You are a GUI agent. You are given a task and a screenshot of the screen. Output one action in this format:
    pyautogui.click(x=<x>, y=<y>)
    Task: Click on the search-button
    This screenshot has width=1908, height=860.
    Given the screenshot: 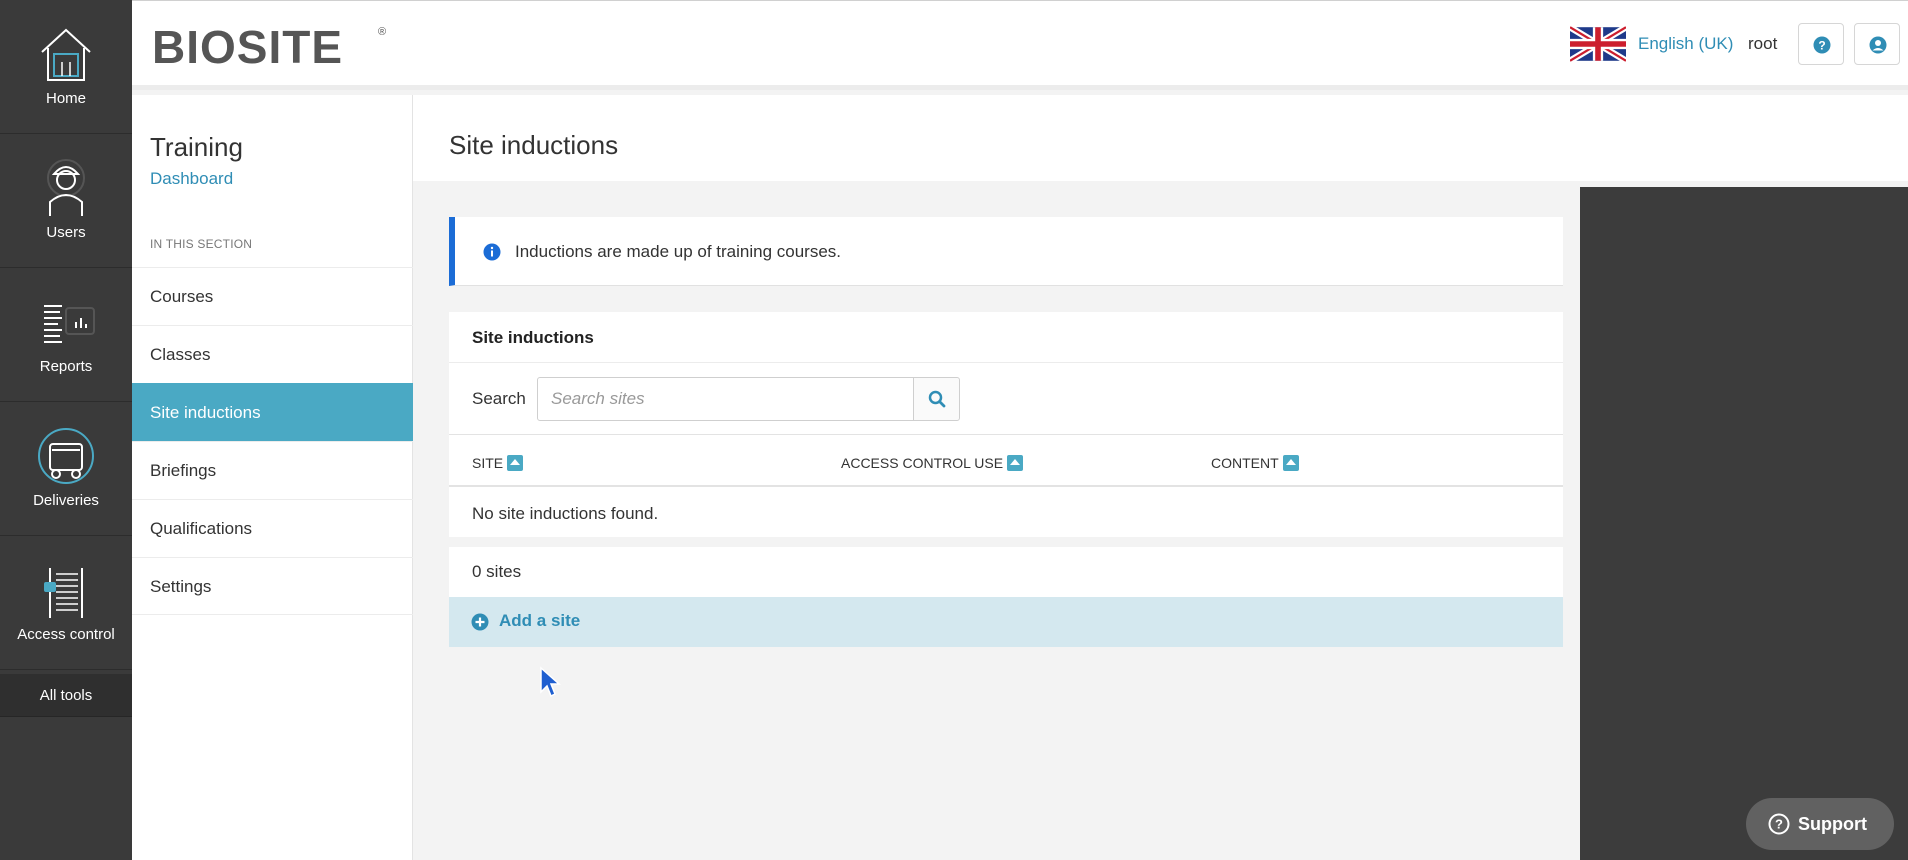 What is the action you would take?
    pyautogui.click(x=936, y=399)
    